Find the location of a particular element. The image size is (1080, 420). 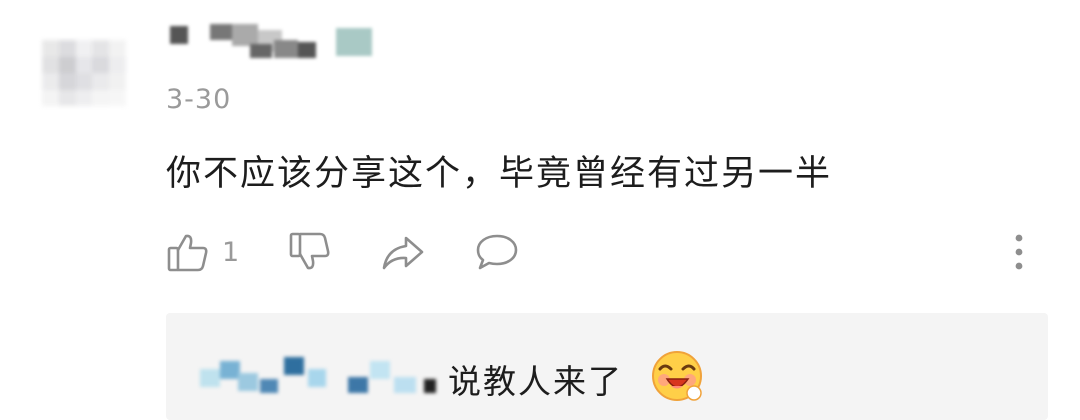

comment-date: 3-30 is located at coordinates (199, 99).